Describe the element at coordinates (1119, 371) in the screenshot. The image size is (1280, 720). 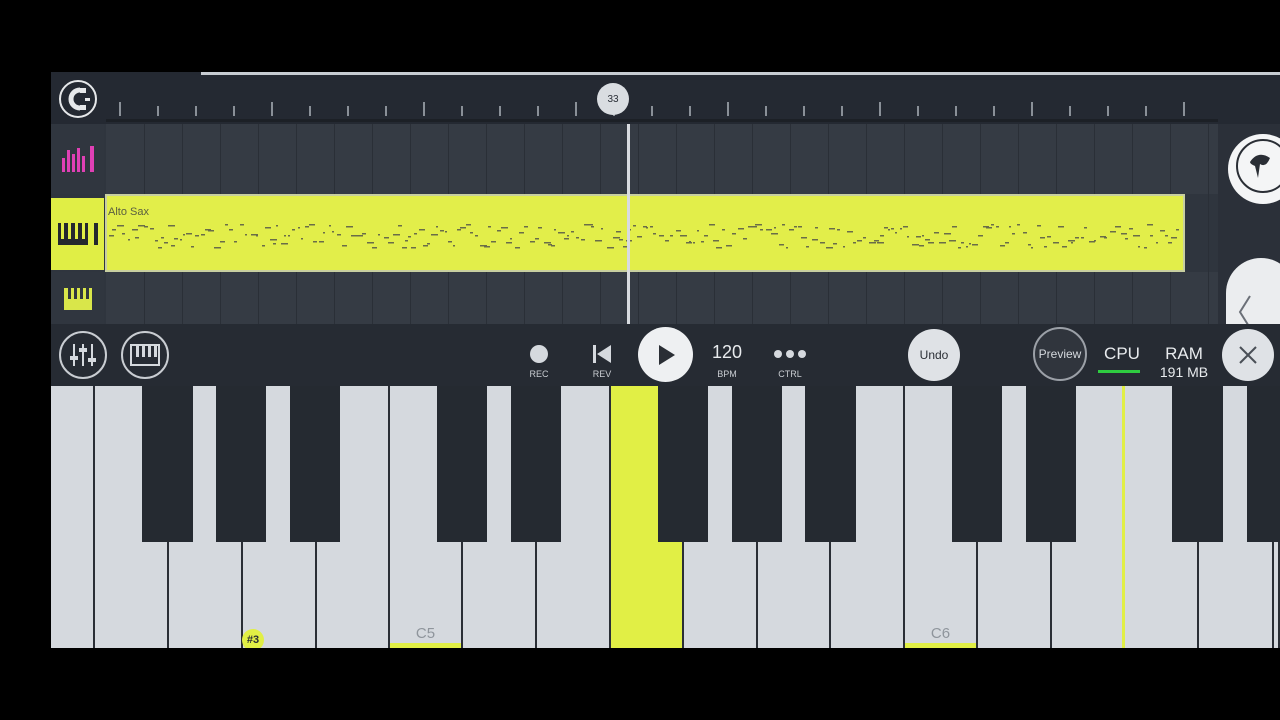
I see `cpu-meter` at that location.